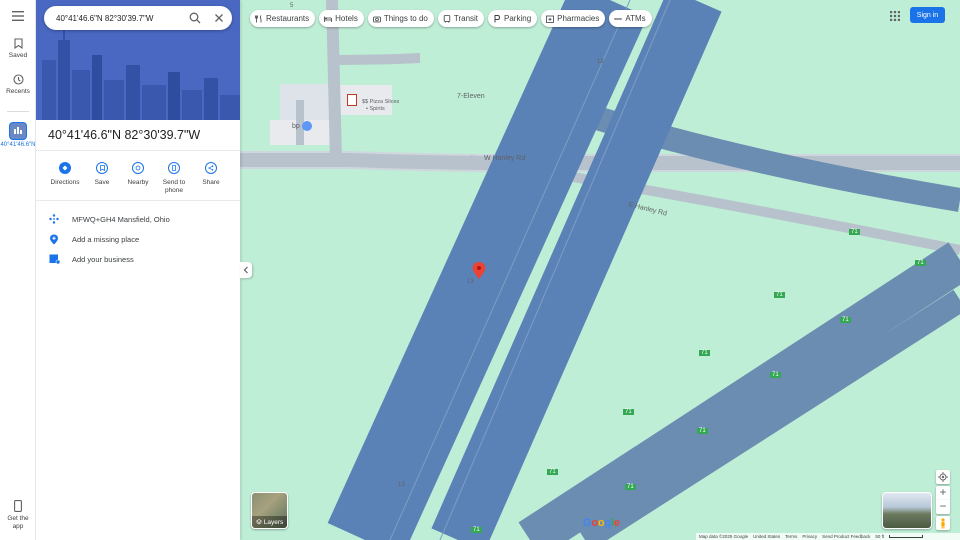 This screenshot has height=540, width=960. I want to click on chip-parking: Parking, so click(513, 18).